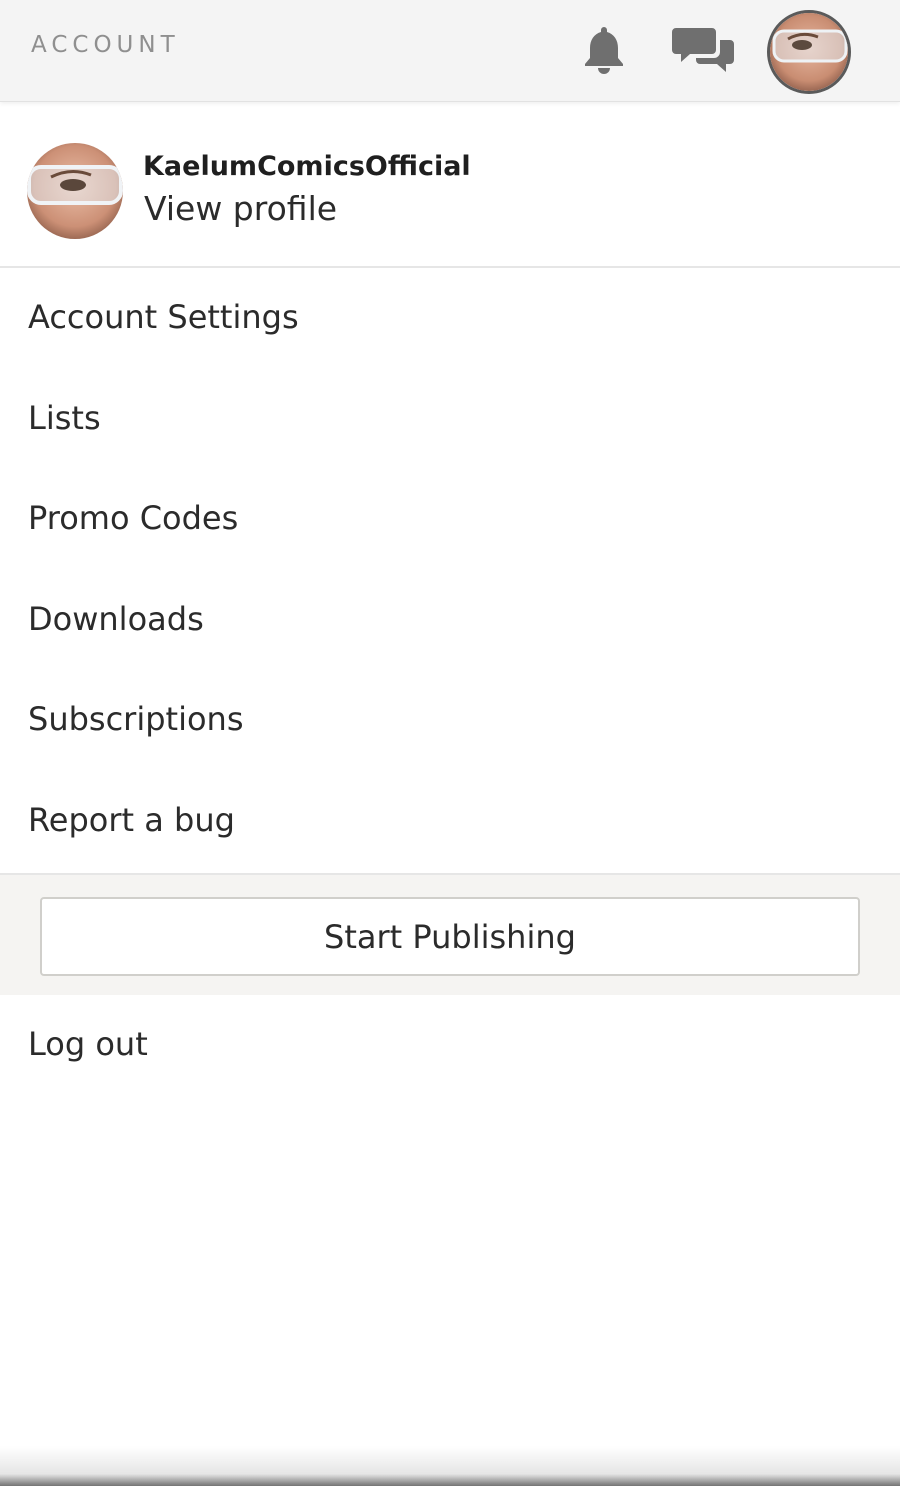  What do you see at coordinates (450, 51) in the screenshot?
I see `app-header: ACCOUNT` at bounding box center [450, 51].